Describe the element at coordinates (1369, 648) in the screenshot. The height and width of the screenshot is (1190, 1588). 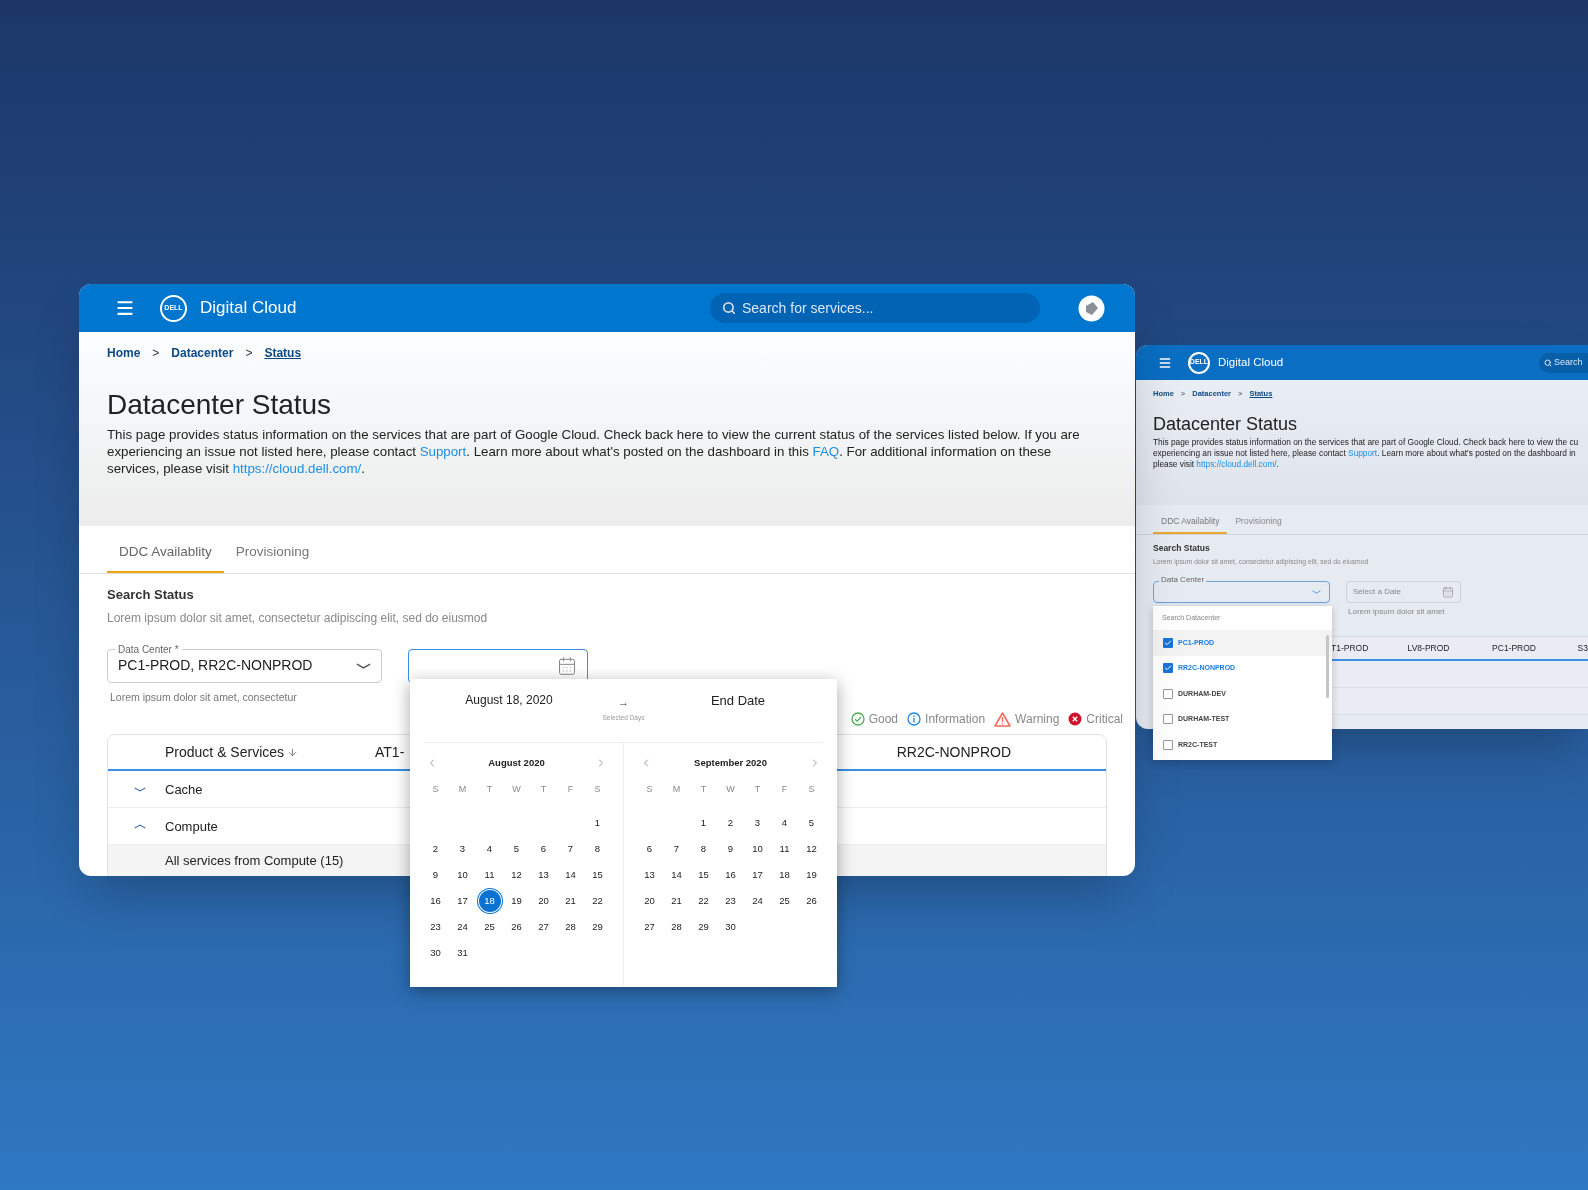
I see `column-header: T1-PROD` at that location.